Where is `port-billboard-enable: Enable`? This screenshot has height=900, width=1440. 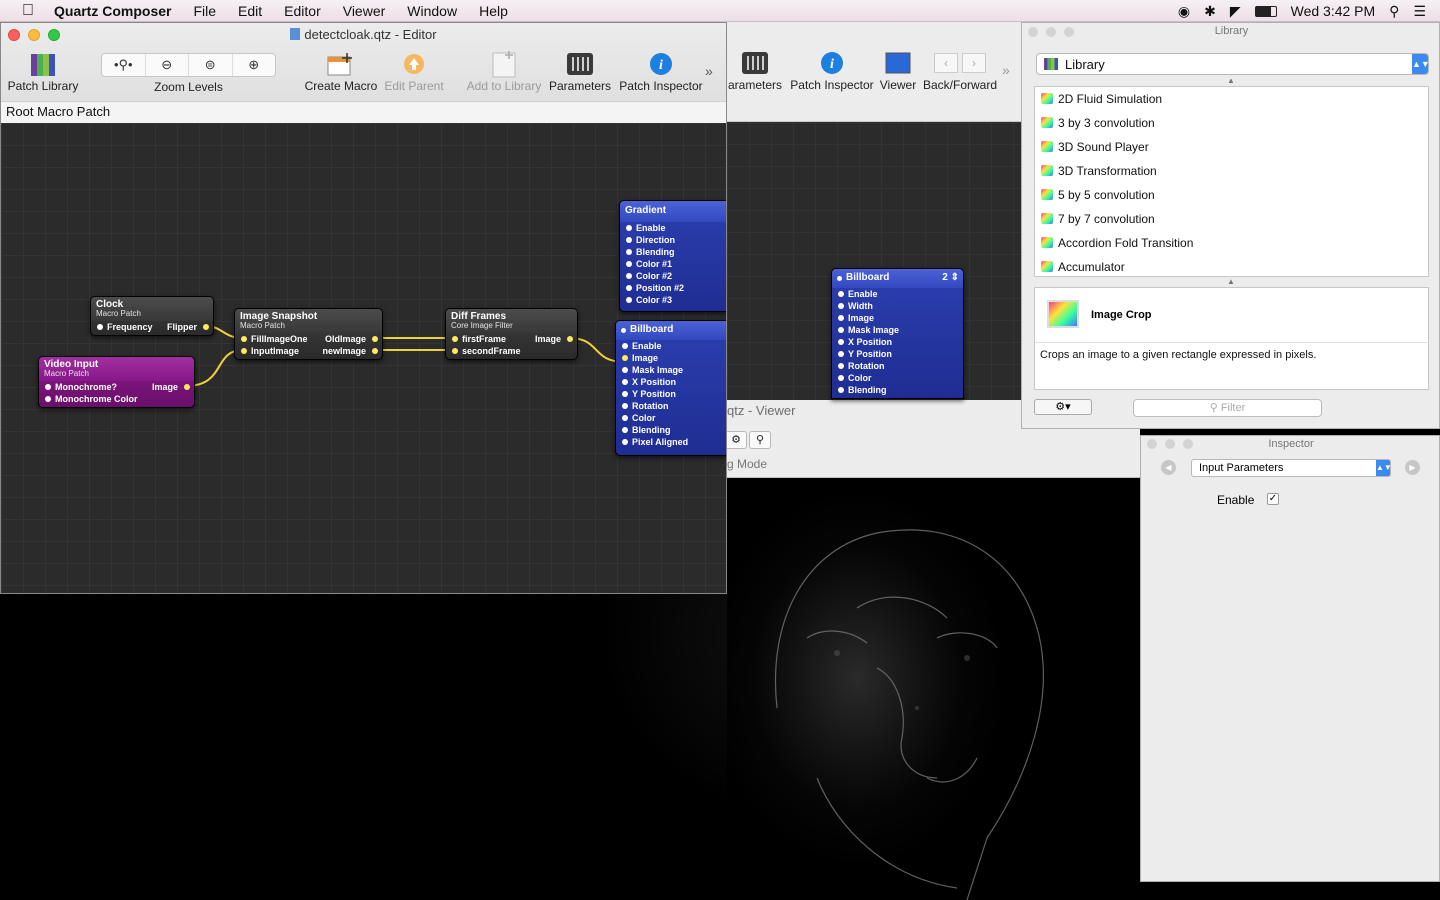
port-billboard-enable: Enable is located at coordinates (671, 346).